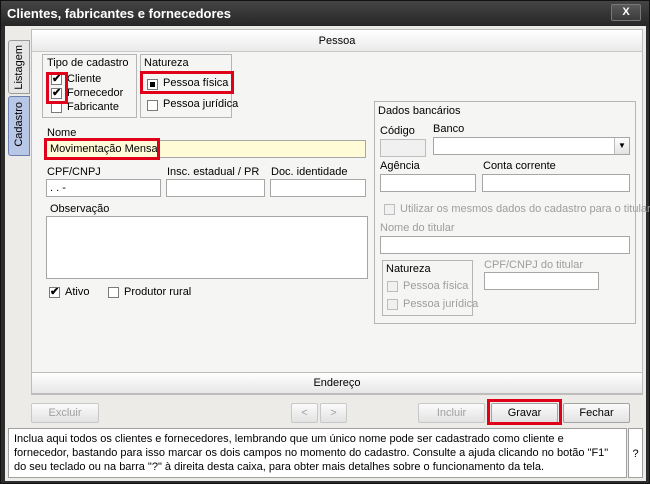  I want to click on banco-select: ▼, so click(531, 146).